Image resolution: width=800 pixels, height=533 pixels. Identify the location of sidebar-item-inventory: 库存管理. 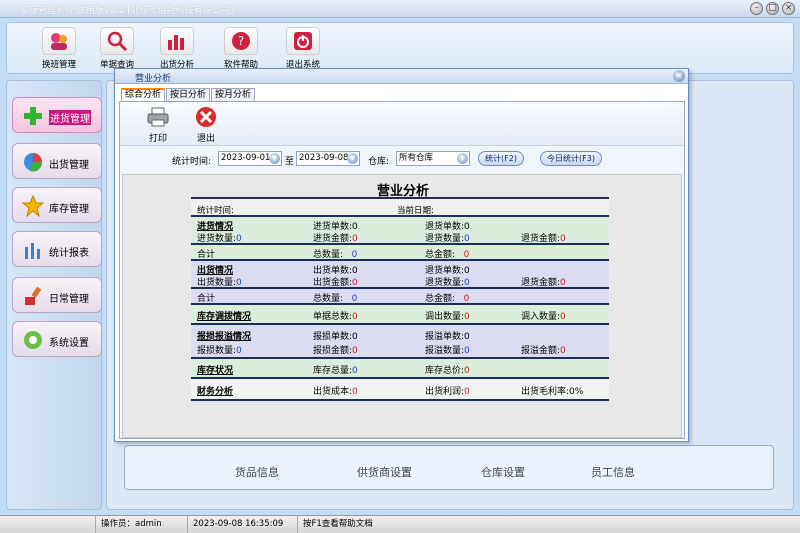
(57, 205).